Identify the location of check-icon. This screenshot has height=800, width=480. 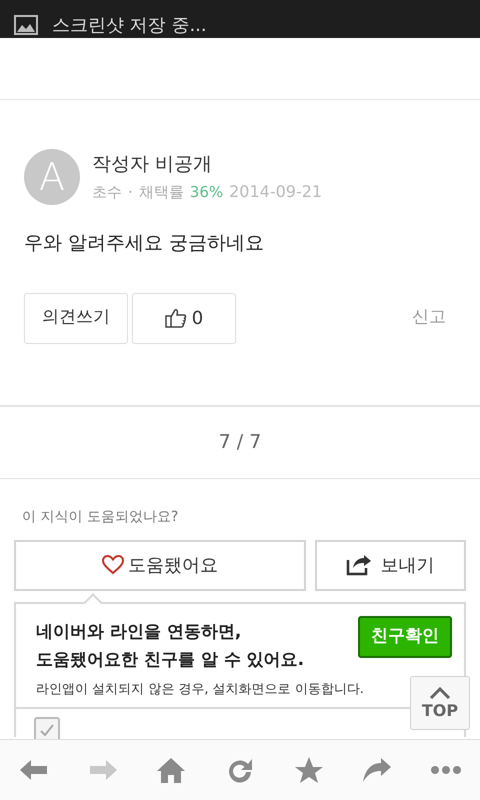
(47, 730).